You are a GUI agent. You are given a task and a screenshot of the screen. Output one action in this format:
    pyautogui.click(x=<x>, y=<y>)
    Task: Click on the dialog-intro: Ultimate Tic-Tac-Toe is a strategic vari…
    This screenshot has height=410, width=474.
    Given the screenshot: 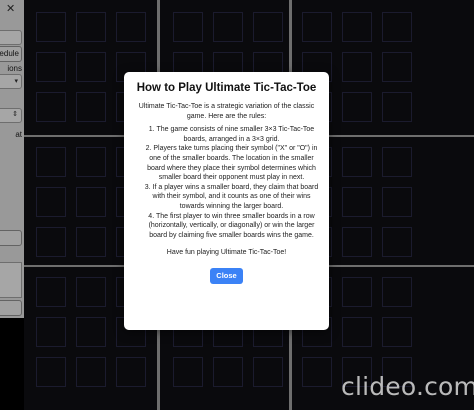 What is the action you would take?
    pyautogui.click(x=226, y=111)
    